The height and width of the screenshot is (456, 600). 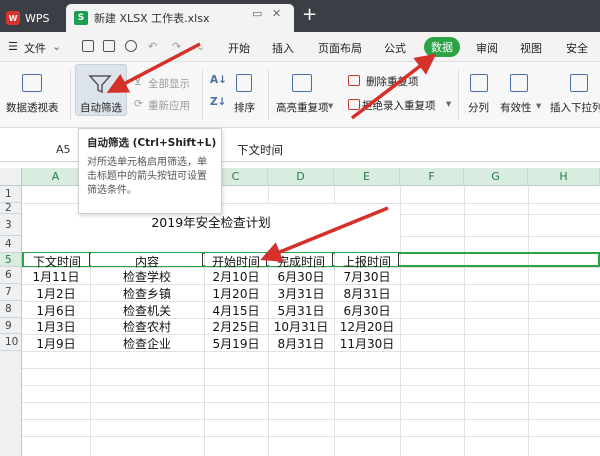 What do you see at coordinates (392, 81) in the screenshot?
I see `delete-duplicates-button: 删除重复项` at bounding box center [392, 81].